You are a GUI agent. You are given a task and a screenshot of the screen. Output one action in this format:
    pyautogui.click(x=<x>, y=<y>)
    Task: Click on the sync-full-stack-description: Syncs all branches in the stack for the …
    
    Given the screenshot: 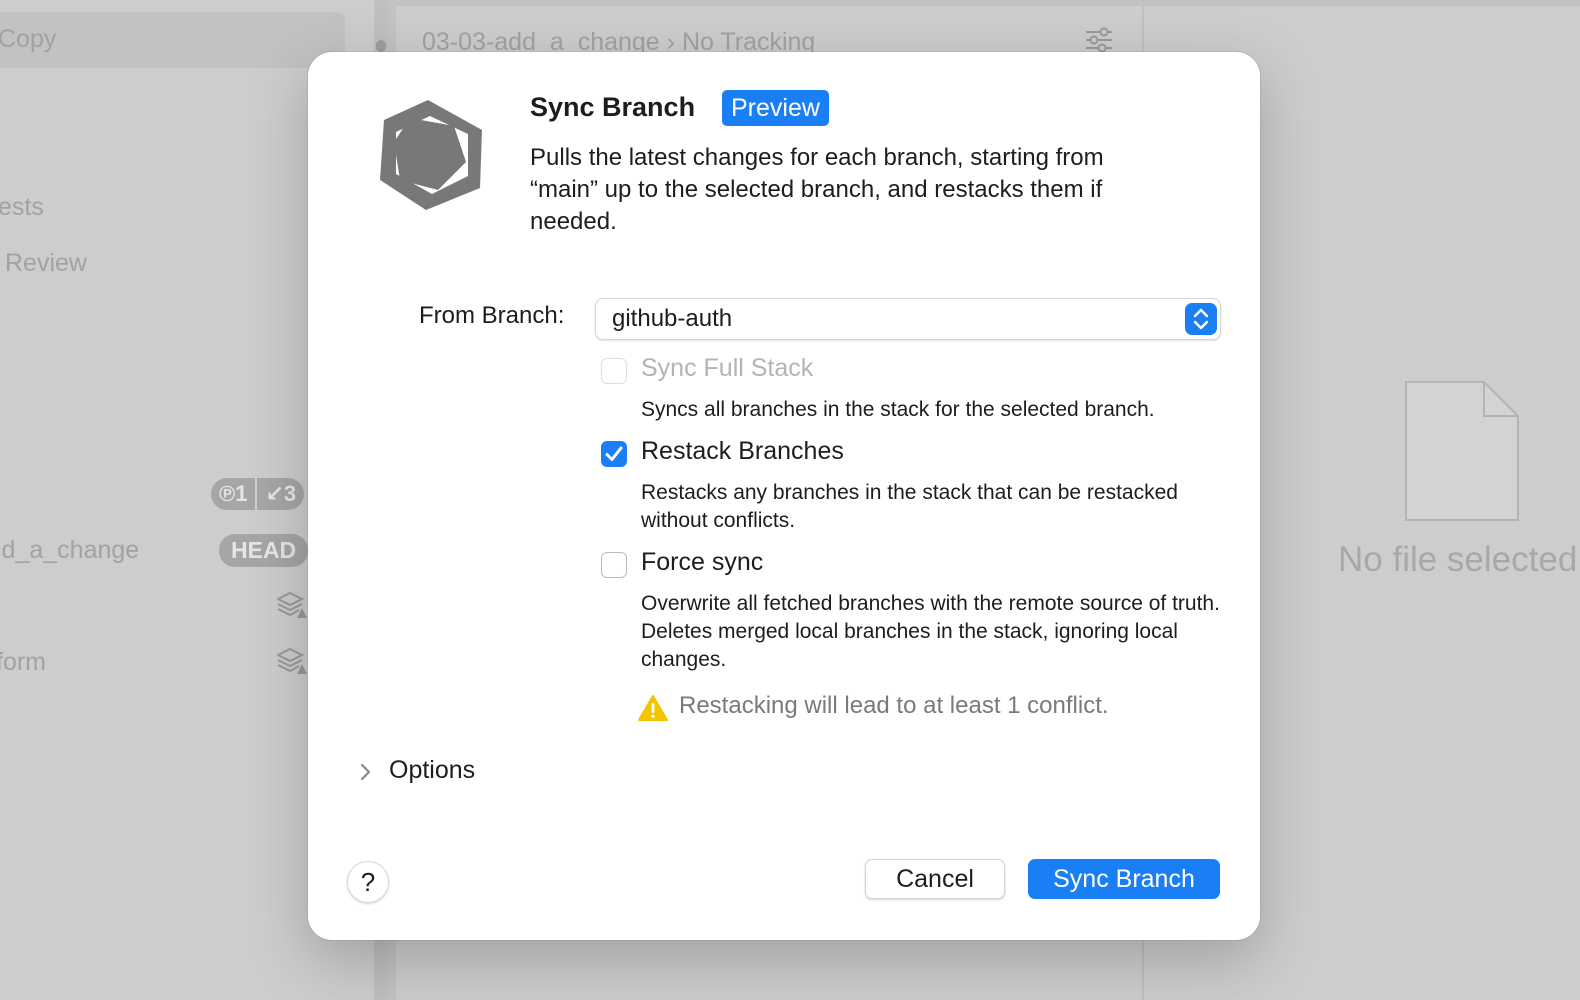 What is the action you would take?
    pyautogui.click(x=898, y=409)
    